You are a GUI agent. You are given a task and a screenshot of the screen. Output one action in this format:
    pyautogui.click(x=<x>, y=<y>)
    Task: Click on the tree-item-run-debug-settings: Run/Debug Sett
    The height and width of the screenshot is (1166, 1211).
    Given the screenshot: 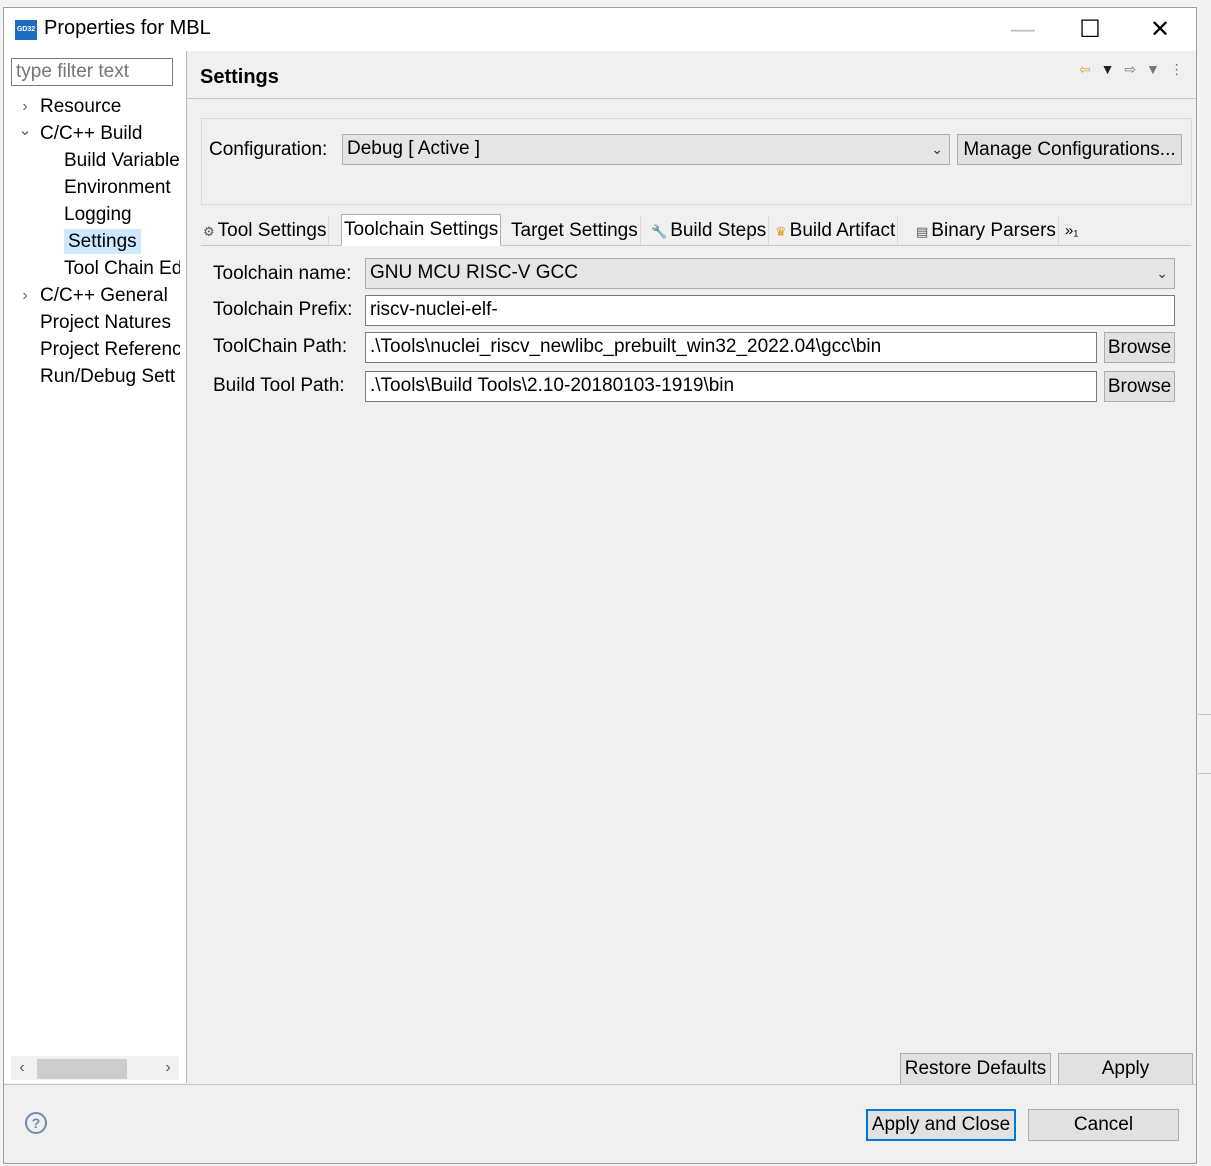 What is the action you would take?
    pyautogui.click(x=110, y=376)
    